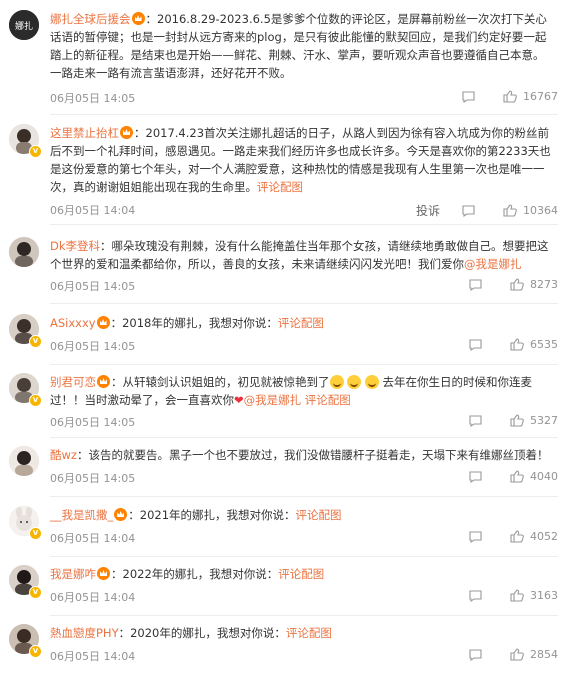  Describe the element at coordinates (544, 595) in the screenshot. I see `like-count: 3163` at that location.